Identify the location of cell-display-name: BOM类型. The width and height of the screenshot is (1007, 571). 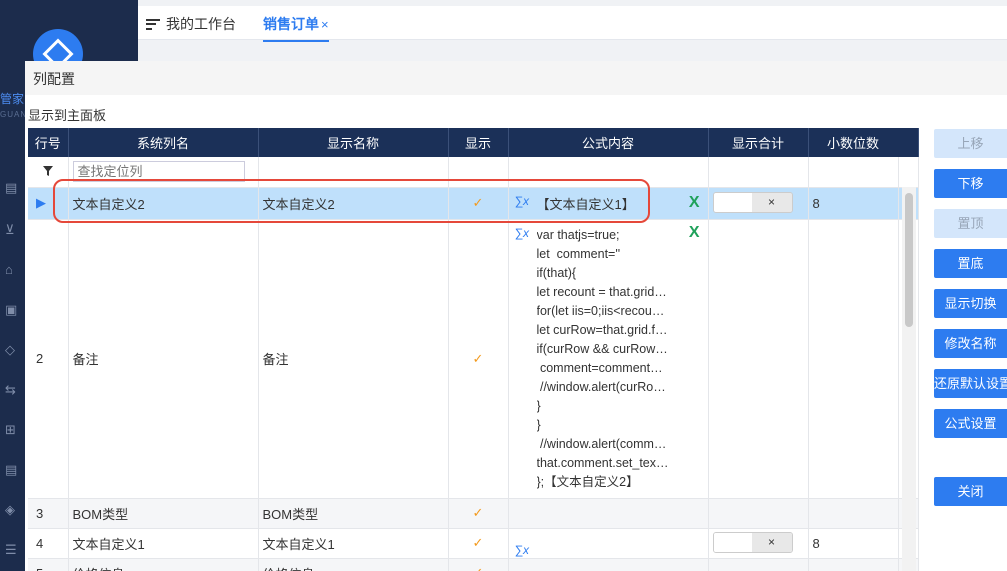
(353, 513).